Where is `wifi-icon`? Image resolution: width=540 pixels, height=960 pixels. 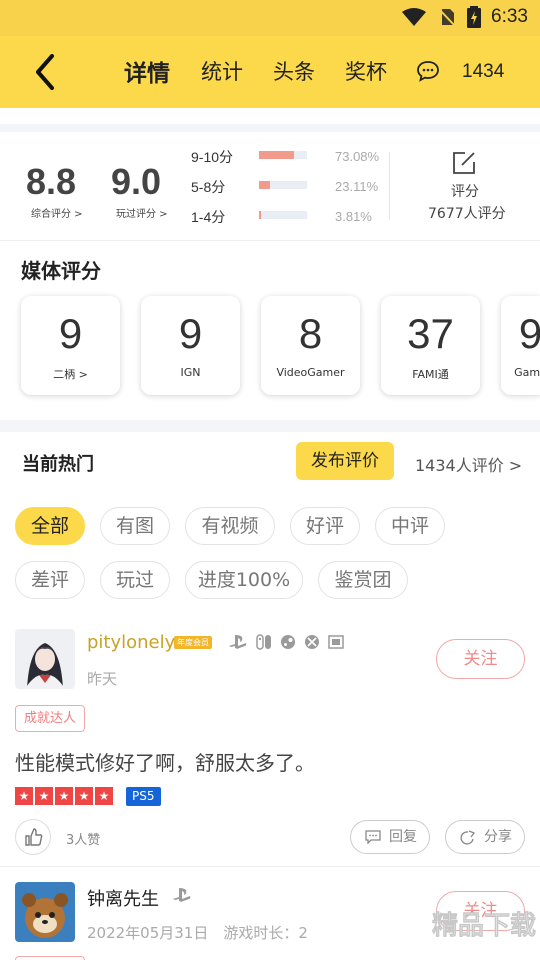
wifi-icon is located at coordinates (414, 17).